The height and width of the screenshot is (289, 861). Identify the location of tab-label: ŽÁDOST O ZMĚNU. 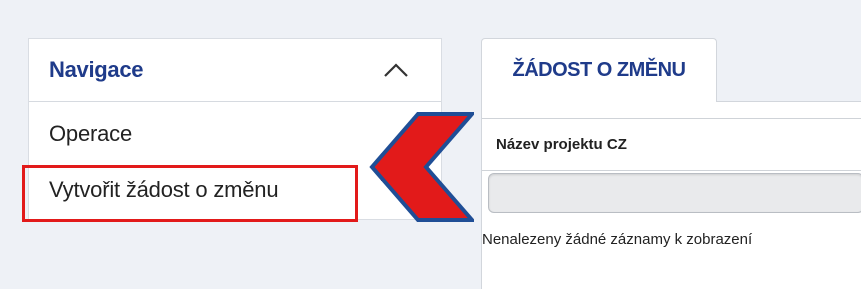
(599, 70).